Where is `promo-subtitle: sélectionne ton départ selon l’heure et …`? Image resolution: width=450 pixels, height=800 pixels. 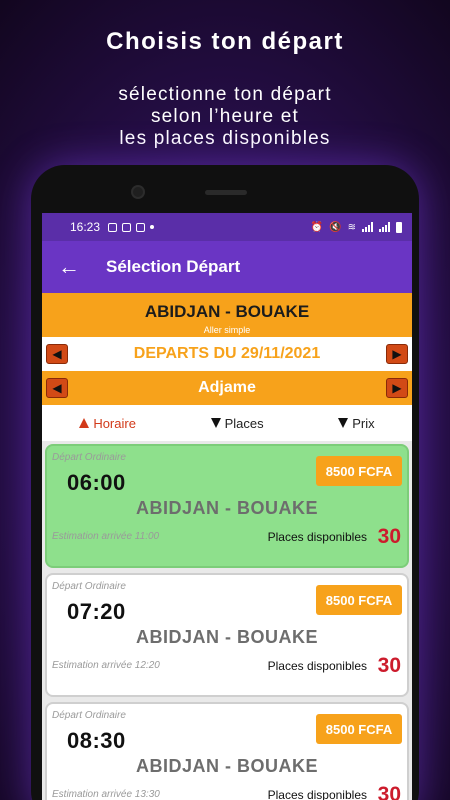
promo-subtitle: sélectionne ton départ selon l’heure et … is located at coordinates (225, 117).